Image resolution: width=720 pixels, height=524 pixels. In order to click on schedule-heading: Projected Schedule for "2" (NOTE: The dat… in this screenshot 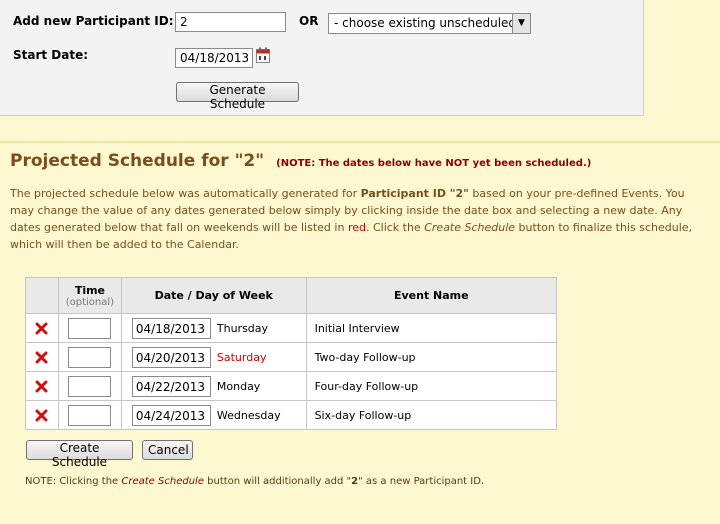, I will do `click(300, 161)`.